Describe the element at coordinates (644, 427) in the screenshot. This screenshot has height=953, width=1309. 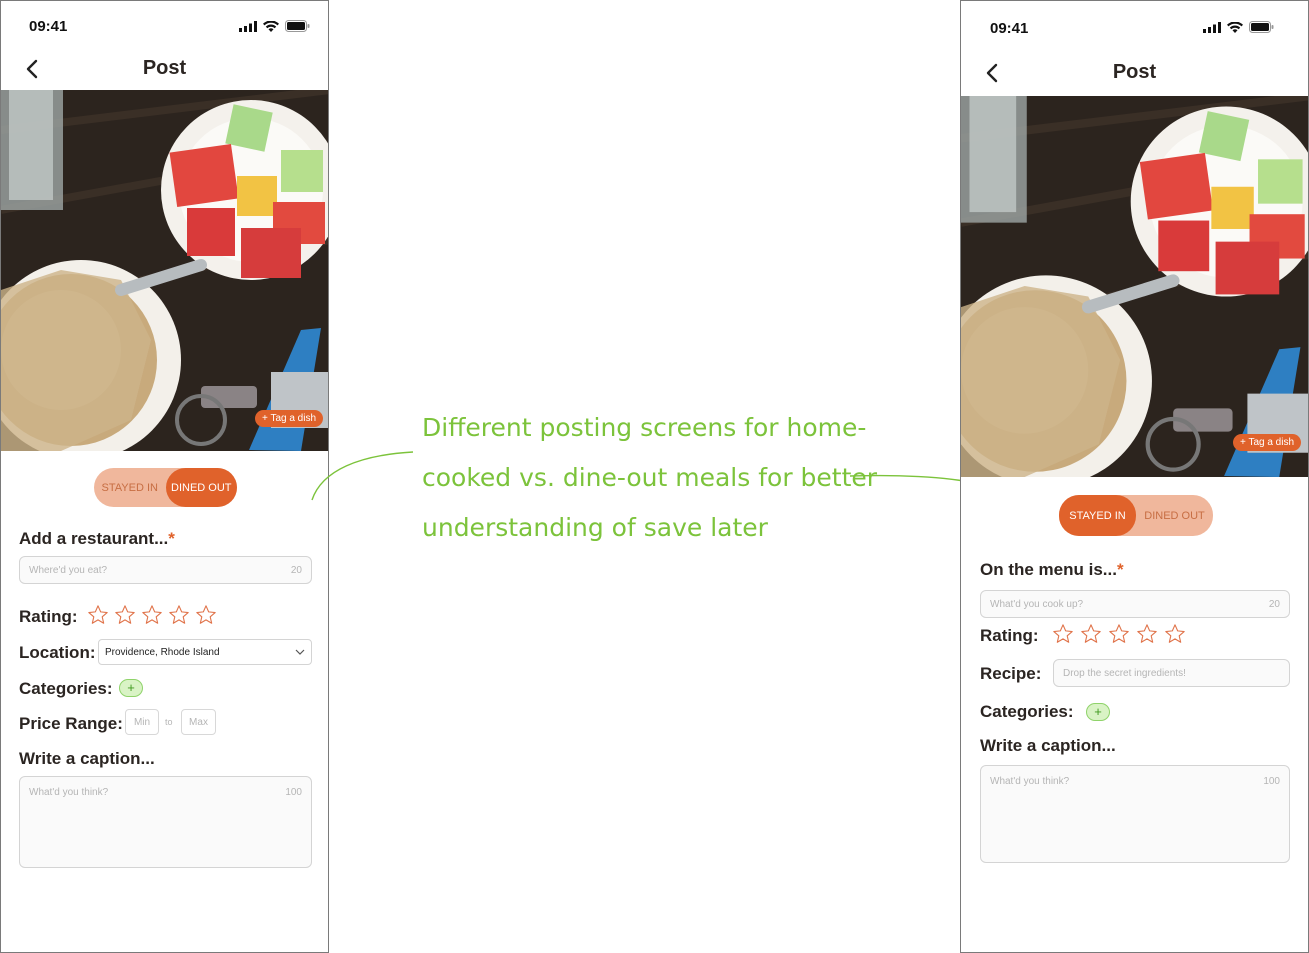
I see `annotation-line-1: Different posting screens for home-` at that location.